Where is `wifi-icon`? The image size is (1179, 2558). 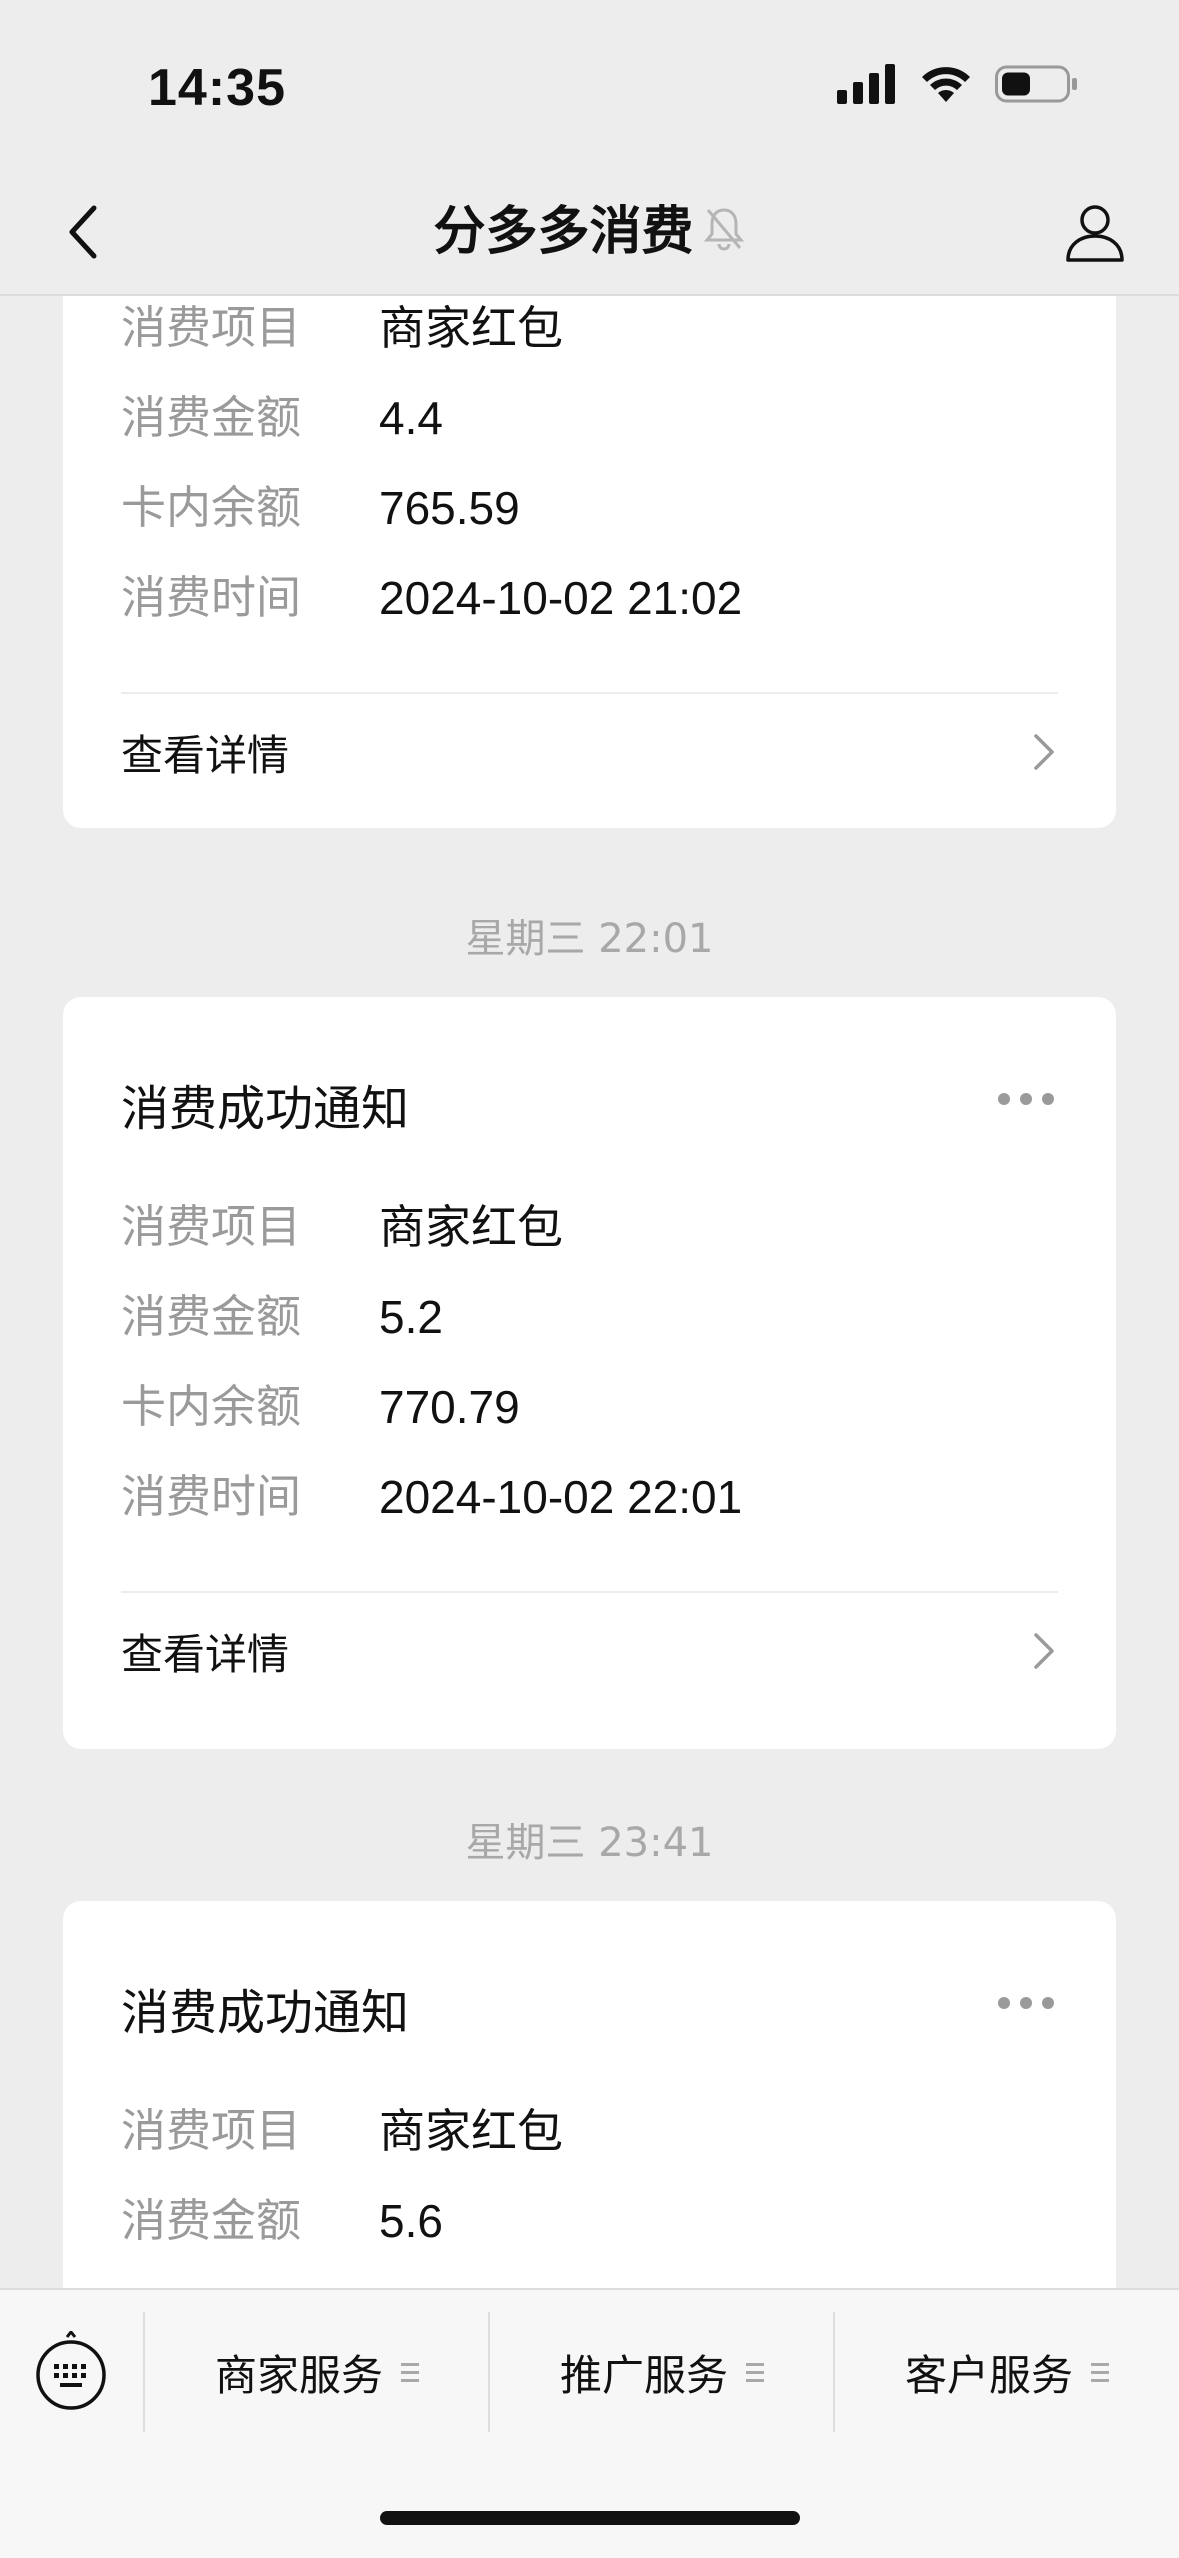 wifi-icon is located at coordinates (946, 84).